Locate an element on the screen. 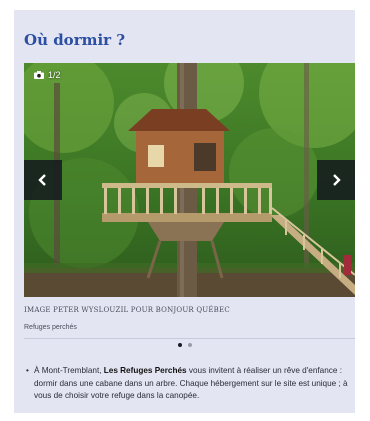 This screenshot has height=421, width=370. camera-icon is located at coordinates (39, 75).